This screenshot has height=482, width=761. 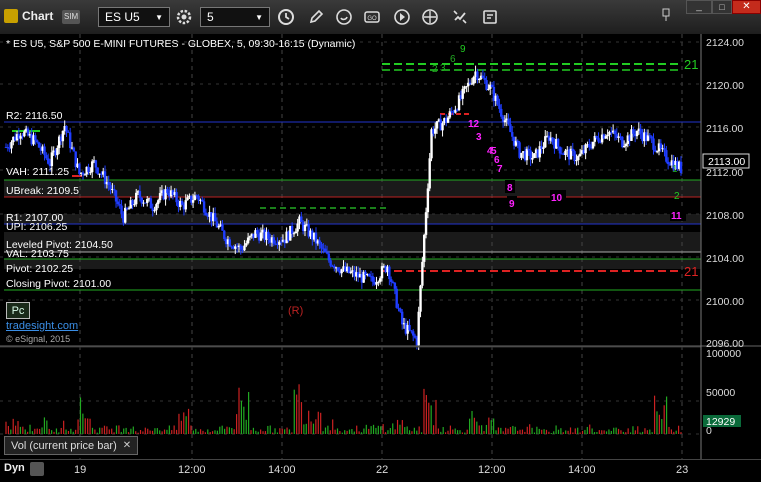 I want to click on volume-panel-tab: Vol (current price bar) ✕, so click(x=71, y=445).